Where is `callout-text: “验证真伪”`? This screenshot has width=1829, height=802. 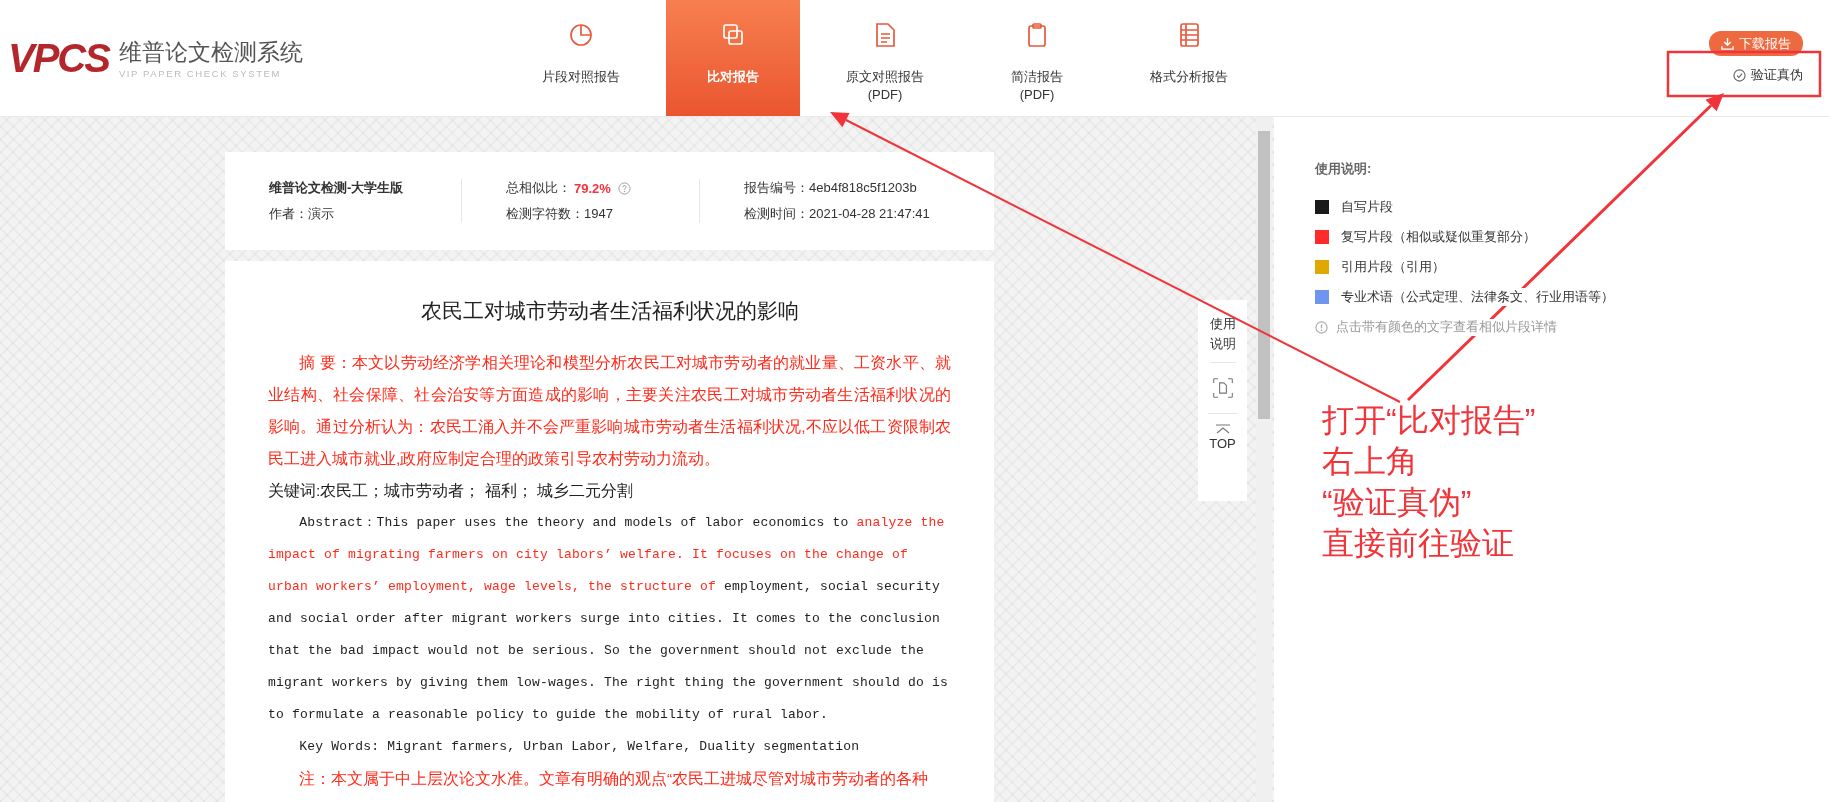 callout-text: “验证真伪” is located at coordinates (1397, 502).